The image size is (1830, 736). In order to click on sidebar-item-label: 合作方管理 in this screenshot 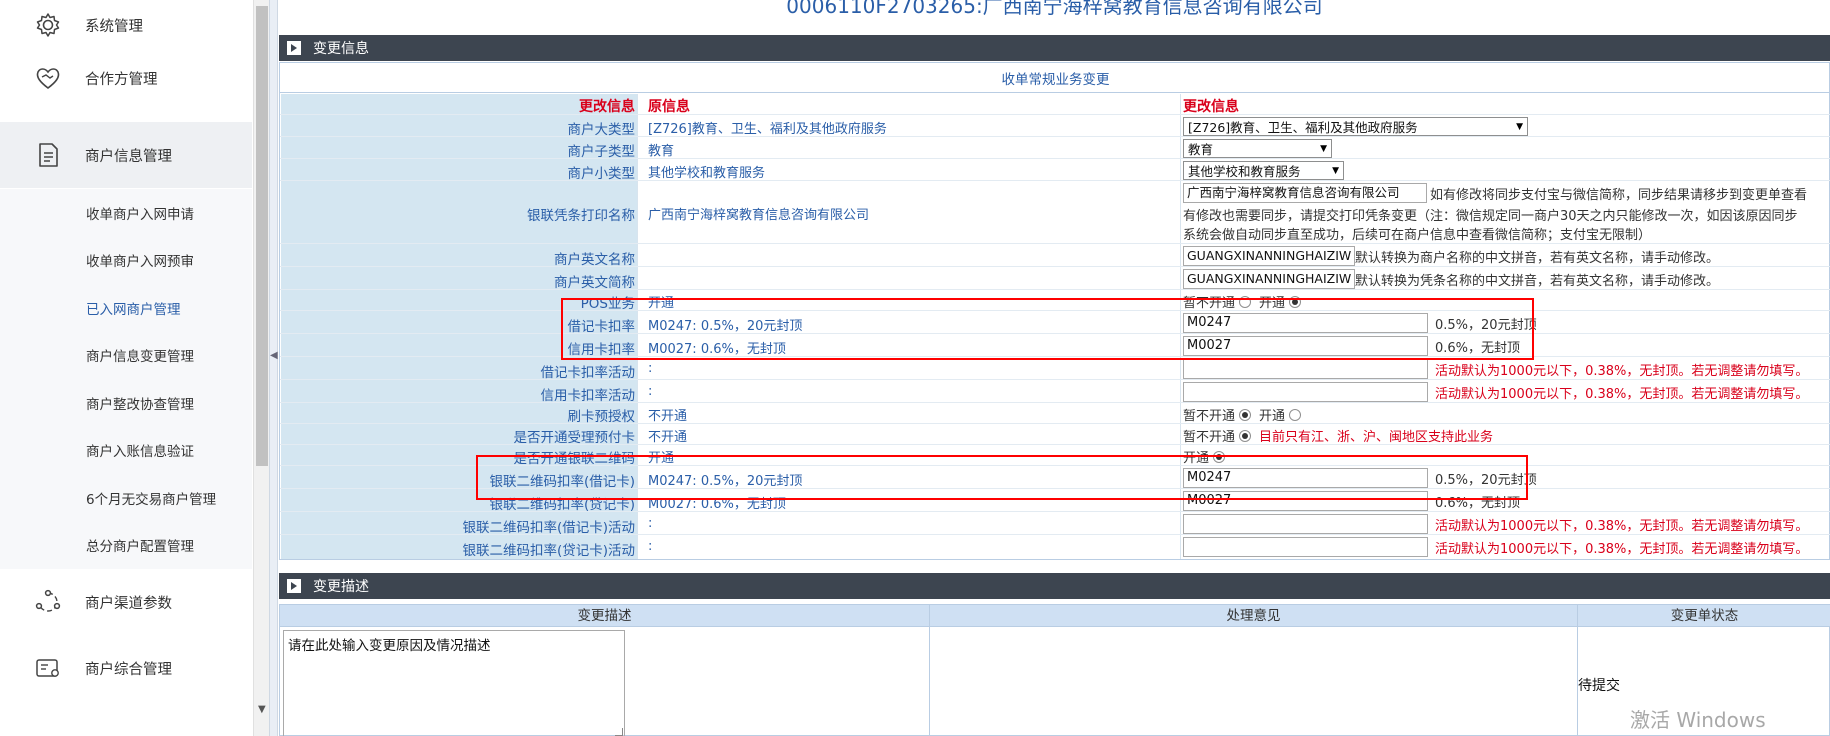, I will do `click(121, 79)`.